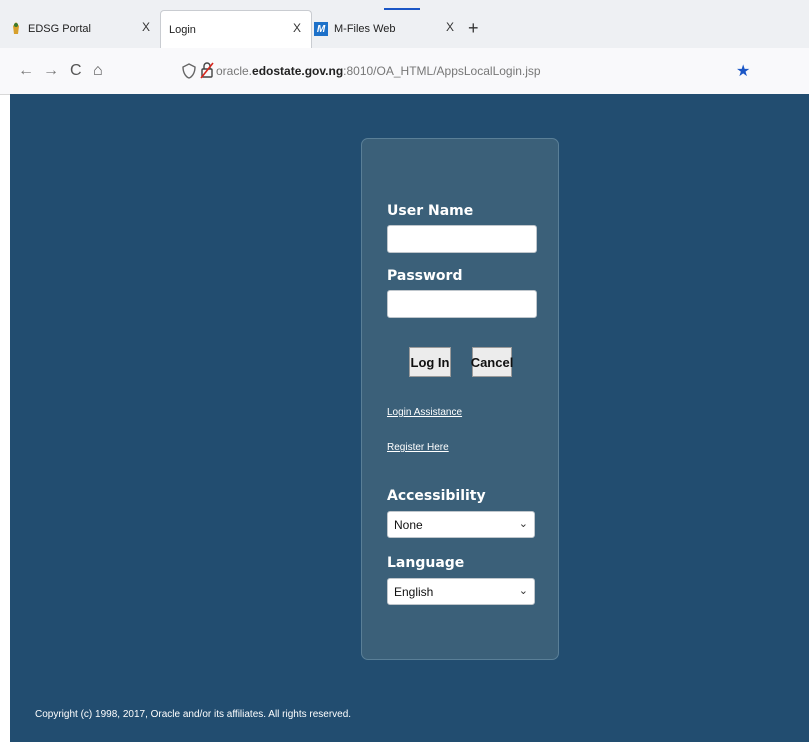  I want to click on register-here-link: Register Here, so click(418, 447).